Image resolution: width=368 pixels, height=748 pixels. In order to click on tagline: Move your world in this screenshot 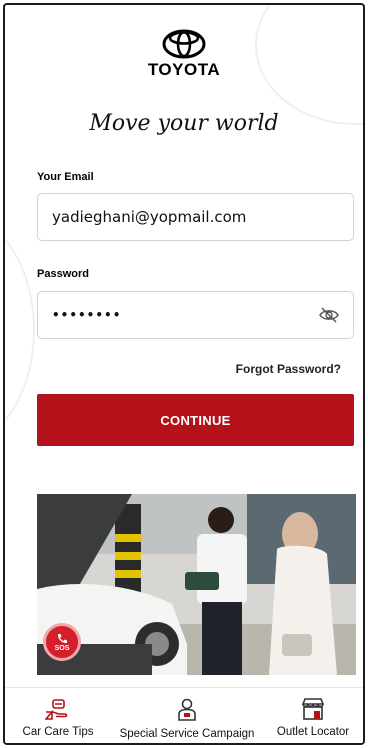, I will do `click(184, 123)`.